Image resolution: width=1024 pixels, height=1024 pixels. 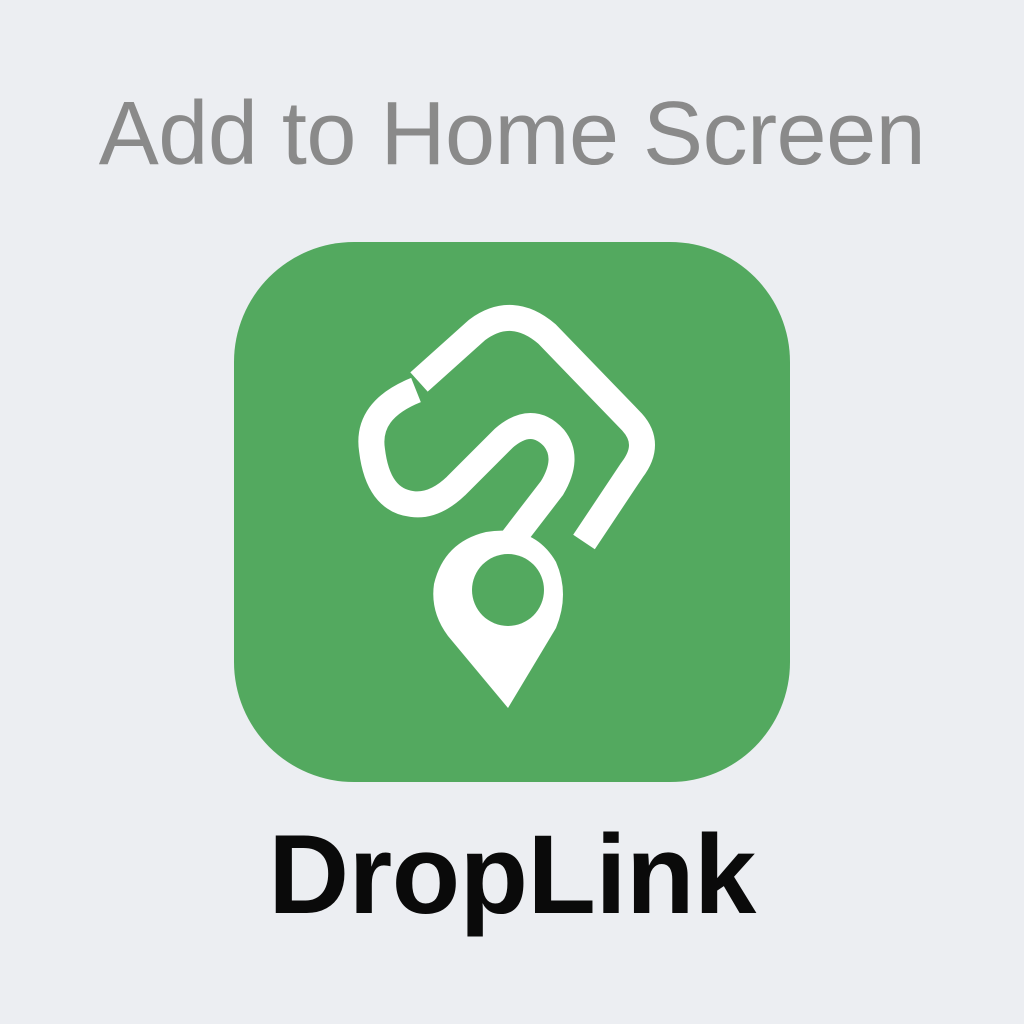 What do you see at coordinates (512, 134) in the screenshot?
I see `page-title: Add to Home Screen` at bounding box center [512, 134].